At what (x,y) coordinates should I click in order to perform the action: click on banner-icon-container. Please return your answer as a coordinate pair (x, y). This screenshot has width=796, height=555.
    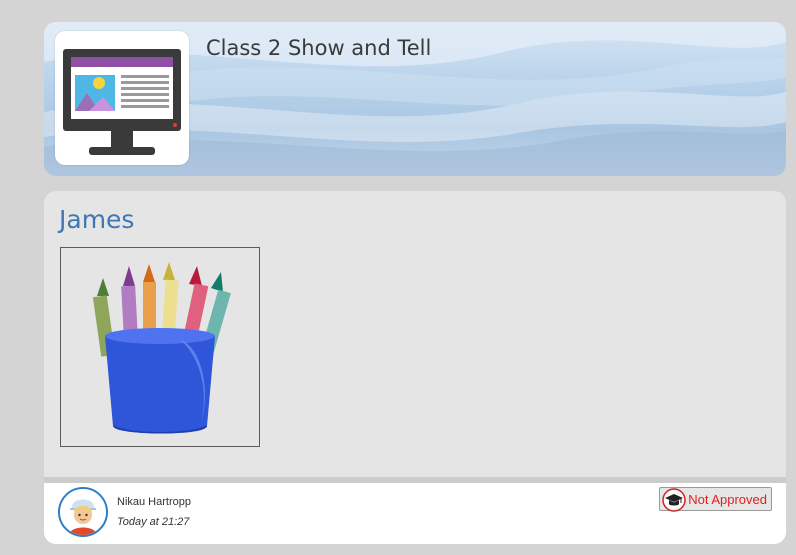
    Looking at the image, I should click on (122, 98).